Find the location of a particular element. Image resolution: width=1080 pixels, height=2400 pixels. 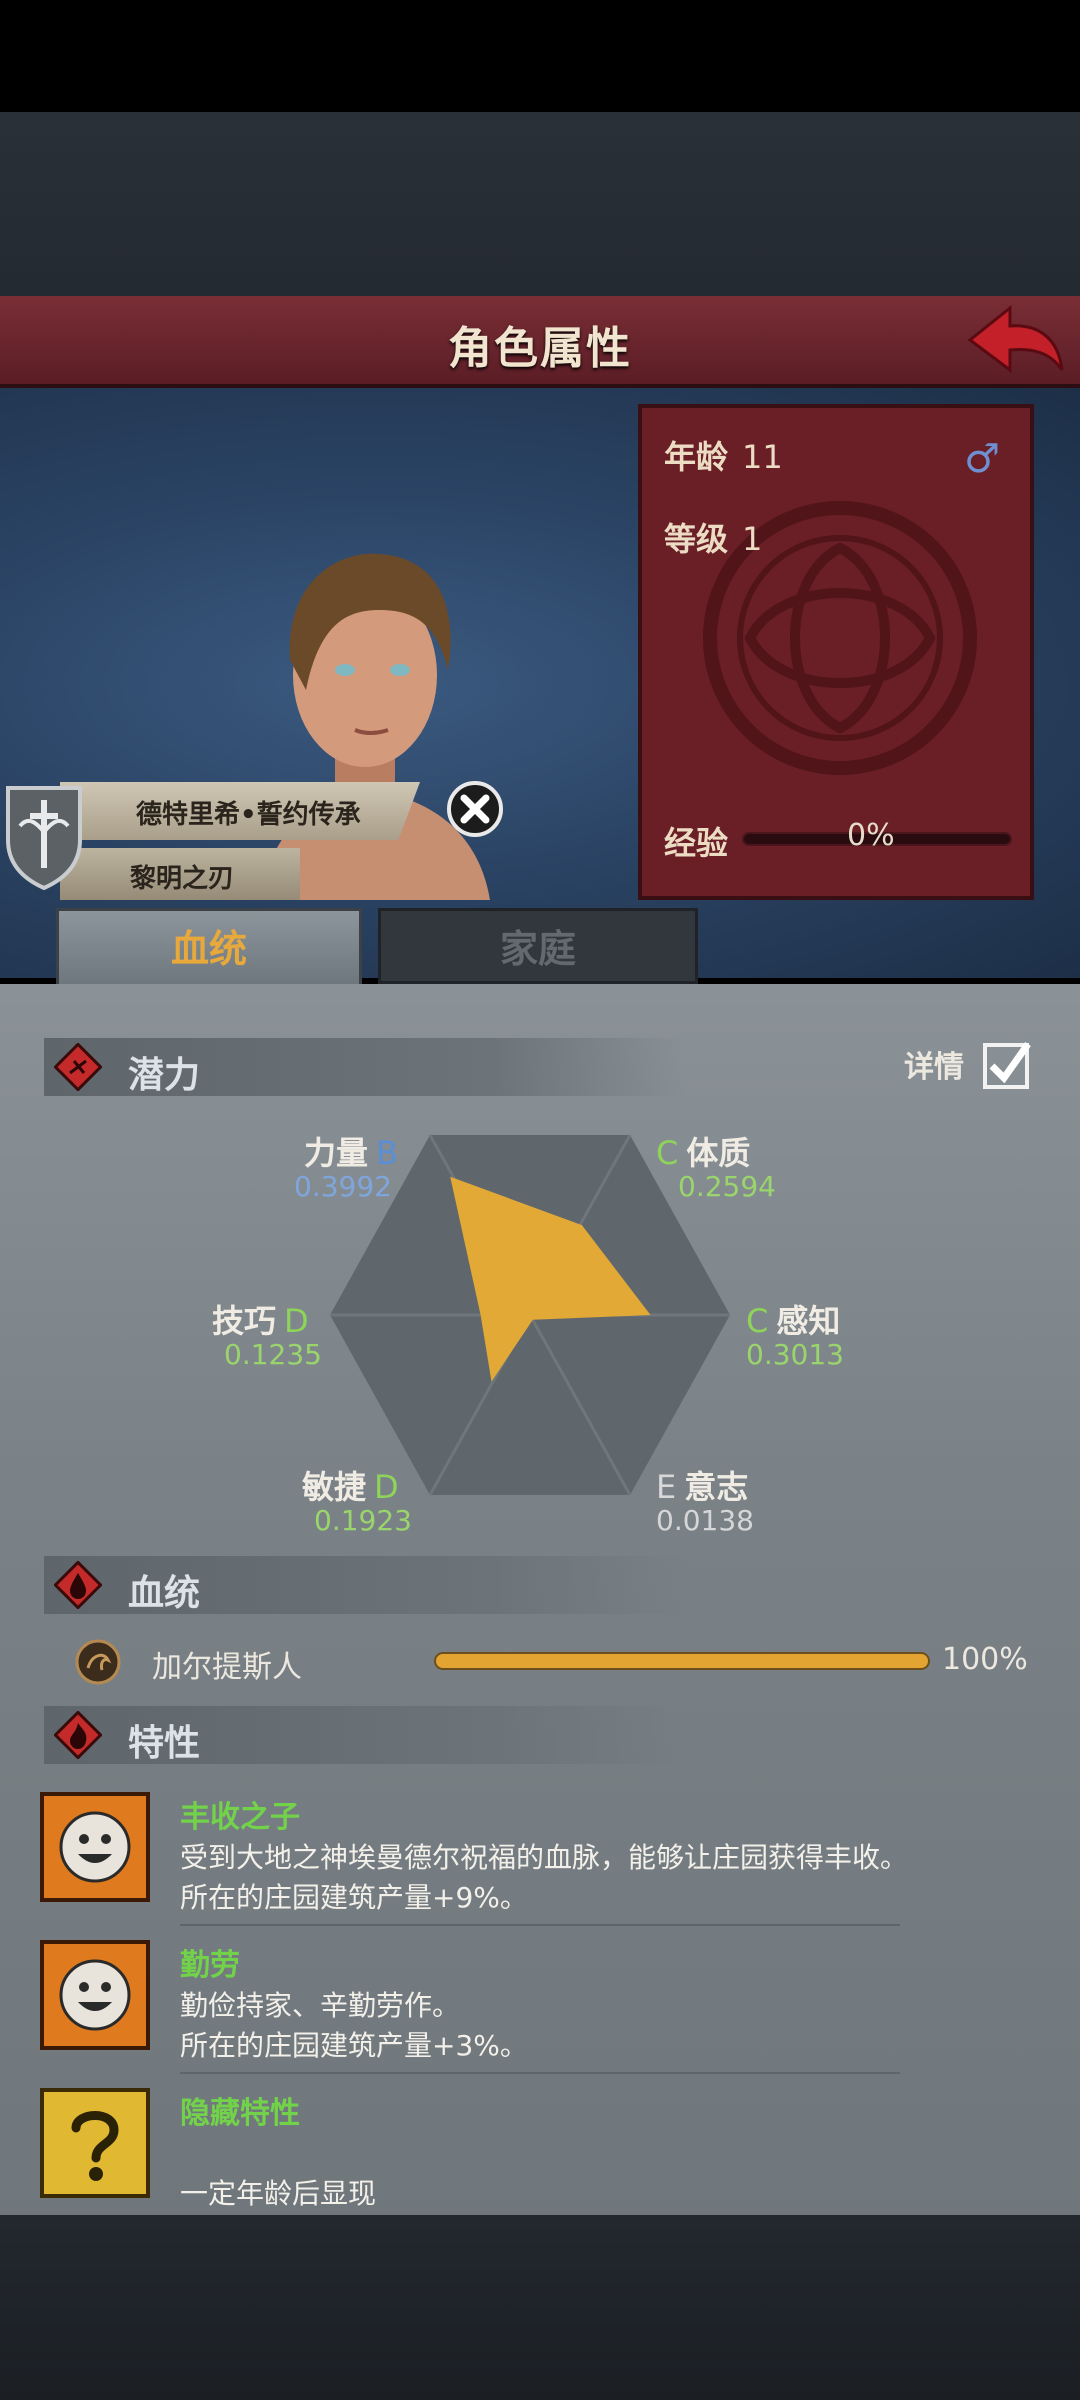

stat-panel: 年龄 11 ♂ 等级 1 经验 0% is located at coordinates (836, 652).